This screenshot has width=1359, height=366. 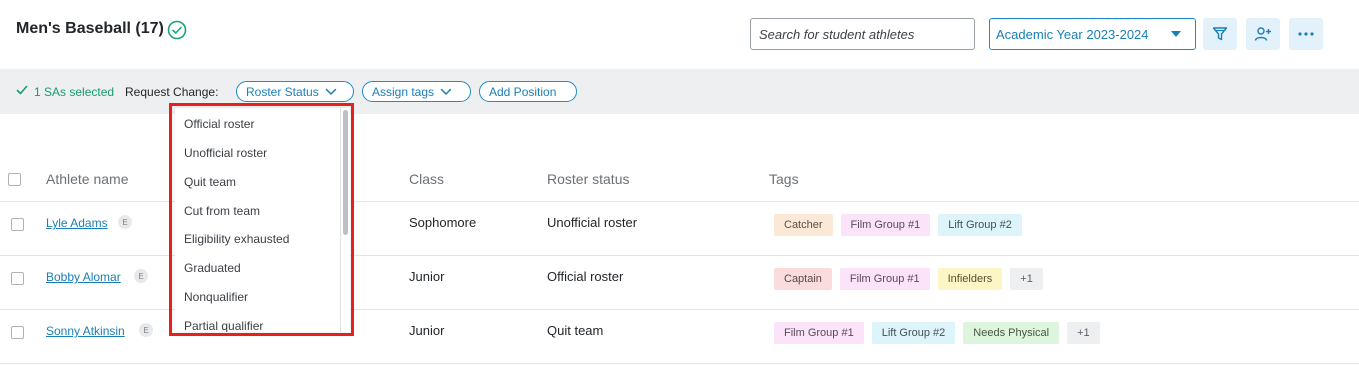 I want to click on menu-item-unofficial-roster: Unofficial roster, so click(x=225, y=153).